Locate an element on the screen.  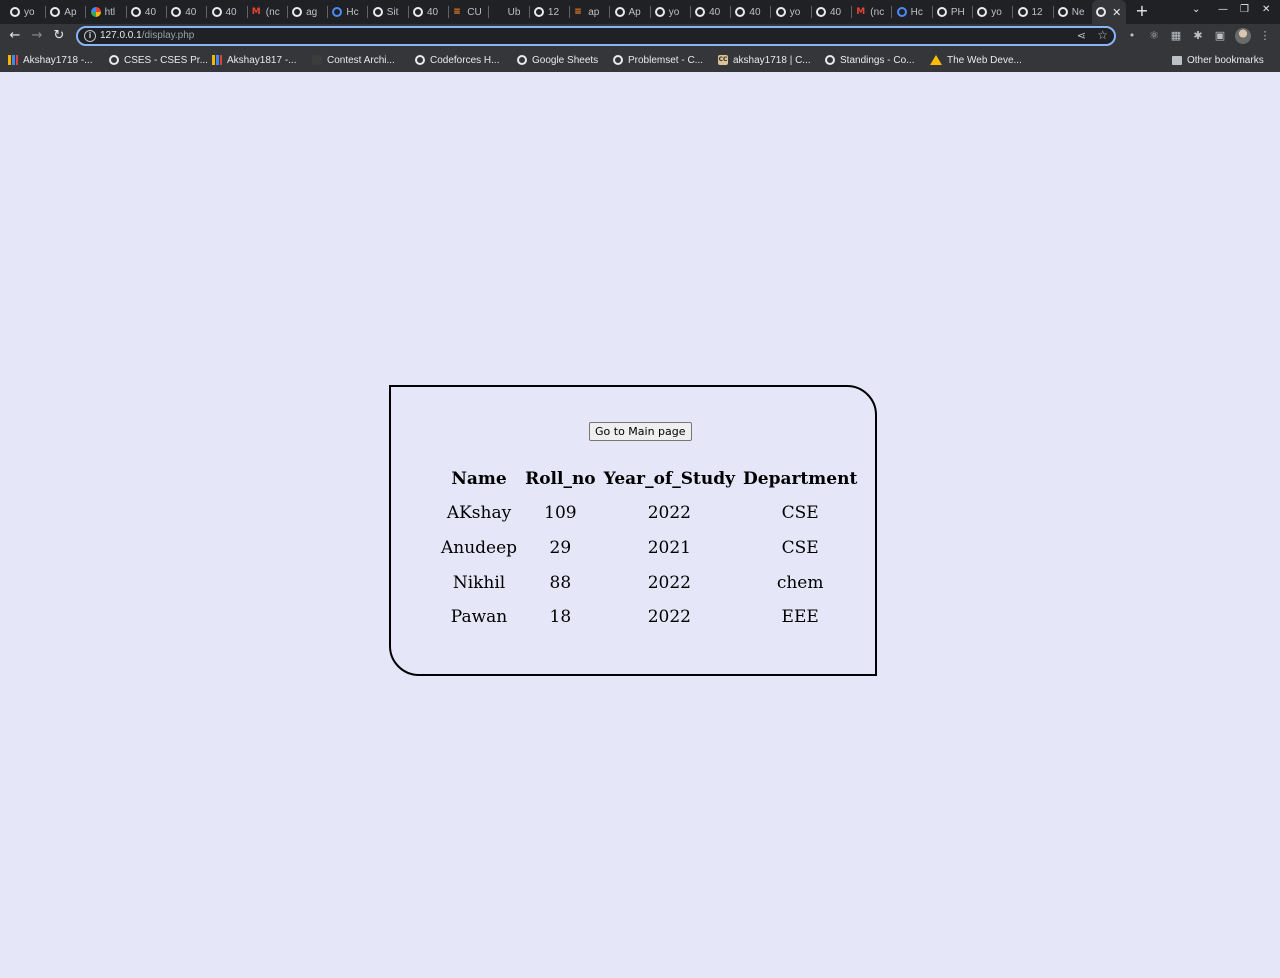
new-tab-button: + is located at coordinates (1142, 11).